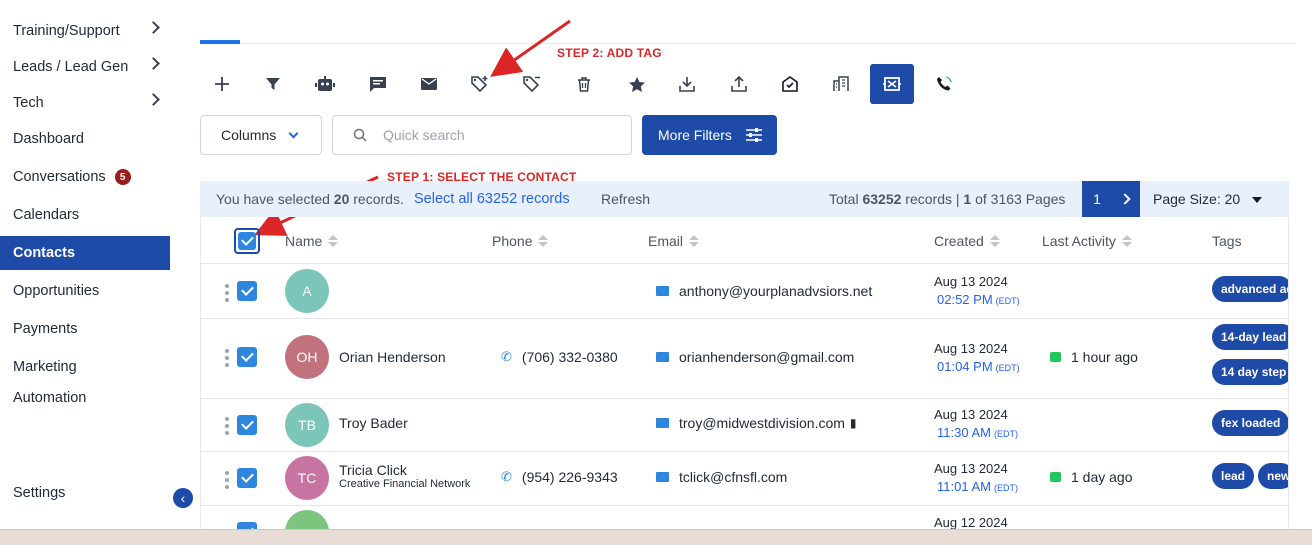 The width and height of the screenshot is (1312, 545). Describe the element at coordinates (520, 241) in the screenshot. I see `header-phone: Phone` at that location.